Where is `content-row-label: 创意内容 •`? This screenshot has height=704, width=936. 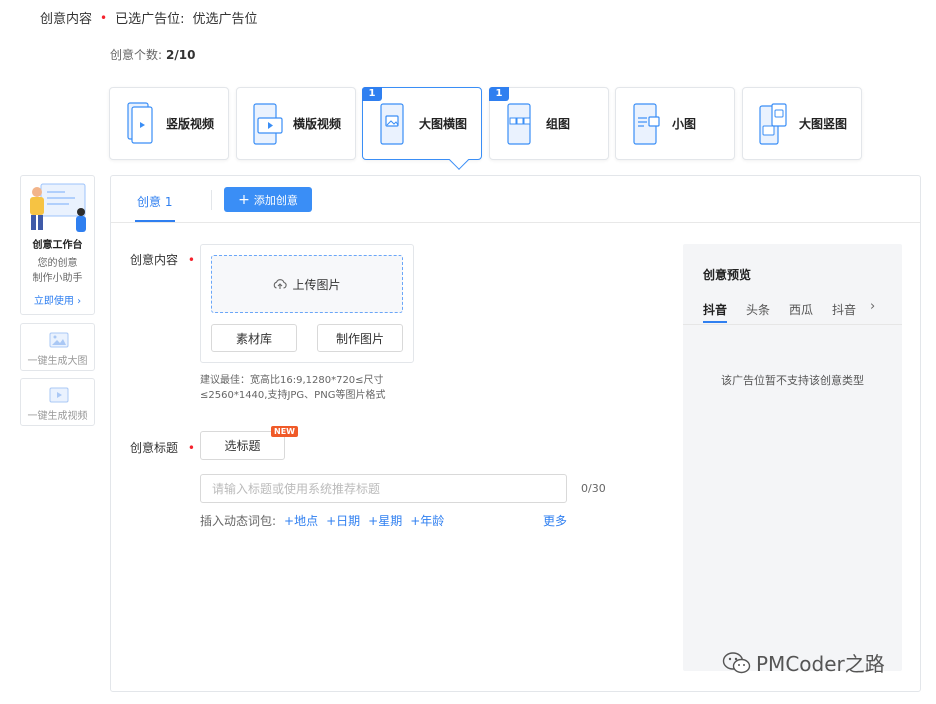
content-row-label: 创意内容 • is located at coordinates (162, 259).